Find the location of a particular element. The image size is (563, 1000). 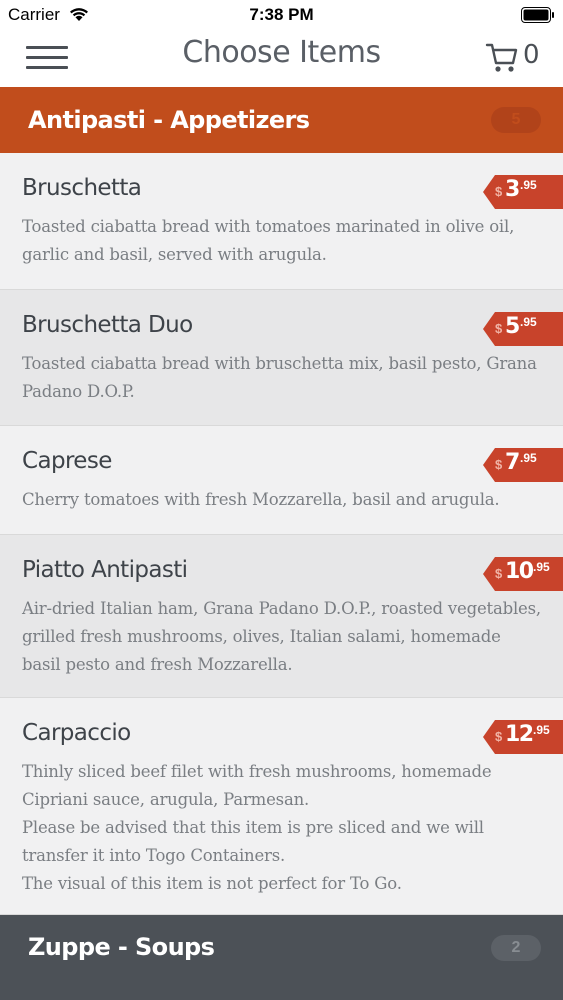

section-count-badge: 2 is located at coordinates (516, 948).